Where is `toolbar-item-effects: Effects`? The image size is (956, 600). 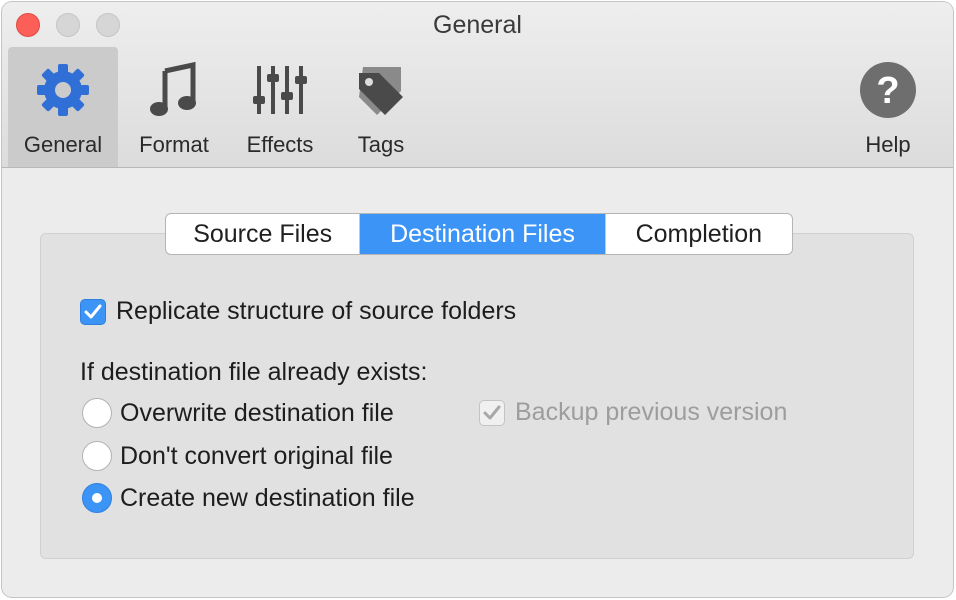
toolbar-item-effects: Effects is located at coordinates (280, 107).